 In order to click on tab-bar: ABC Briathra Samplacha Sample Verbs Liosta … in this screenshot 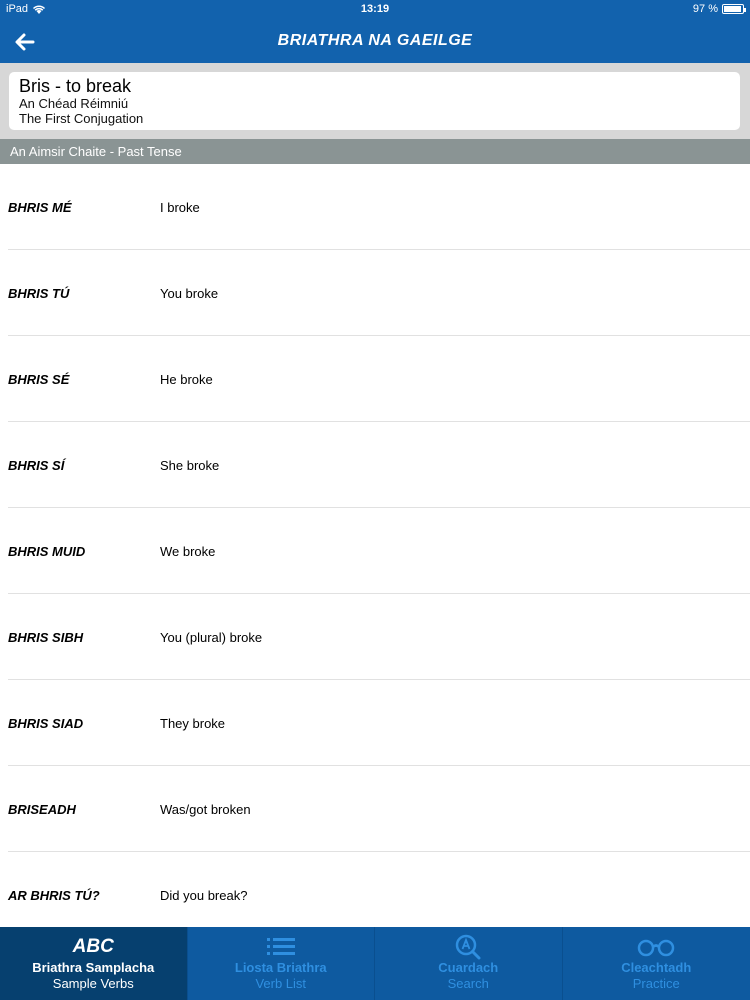, I will do `click(375, 963)`.